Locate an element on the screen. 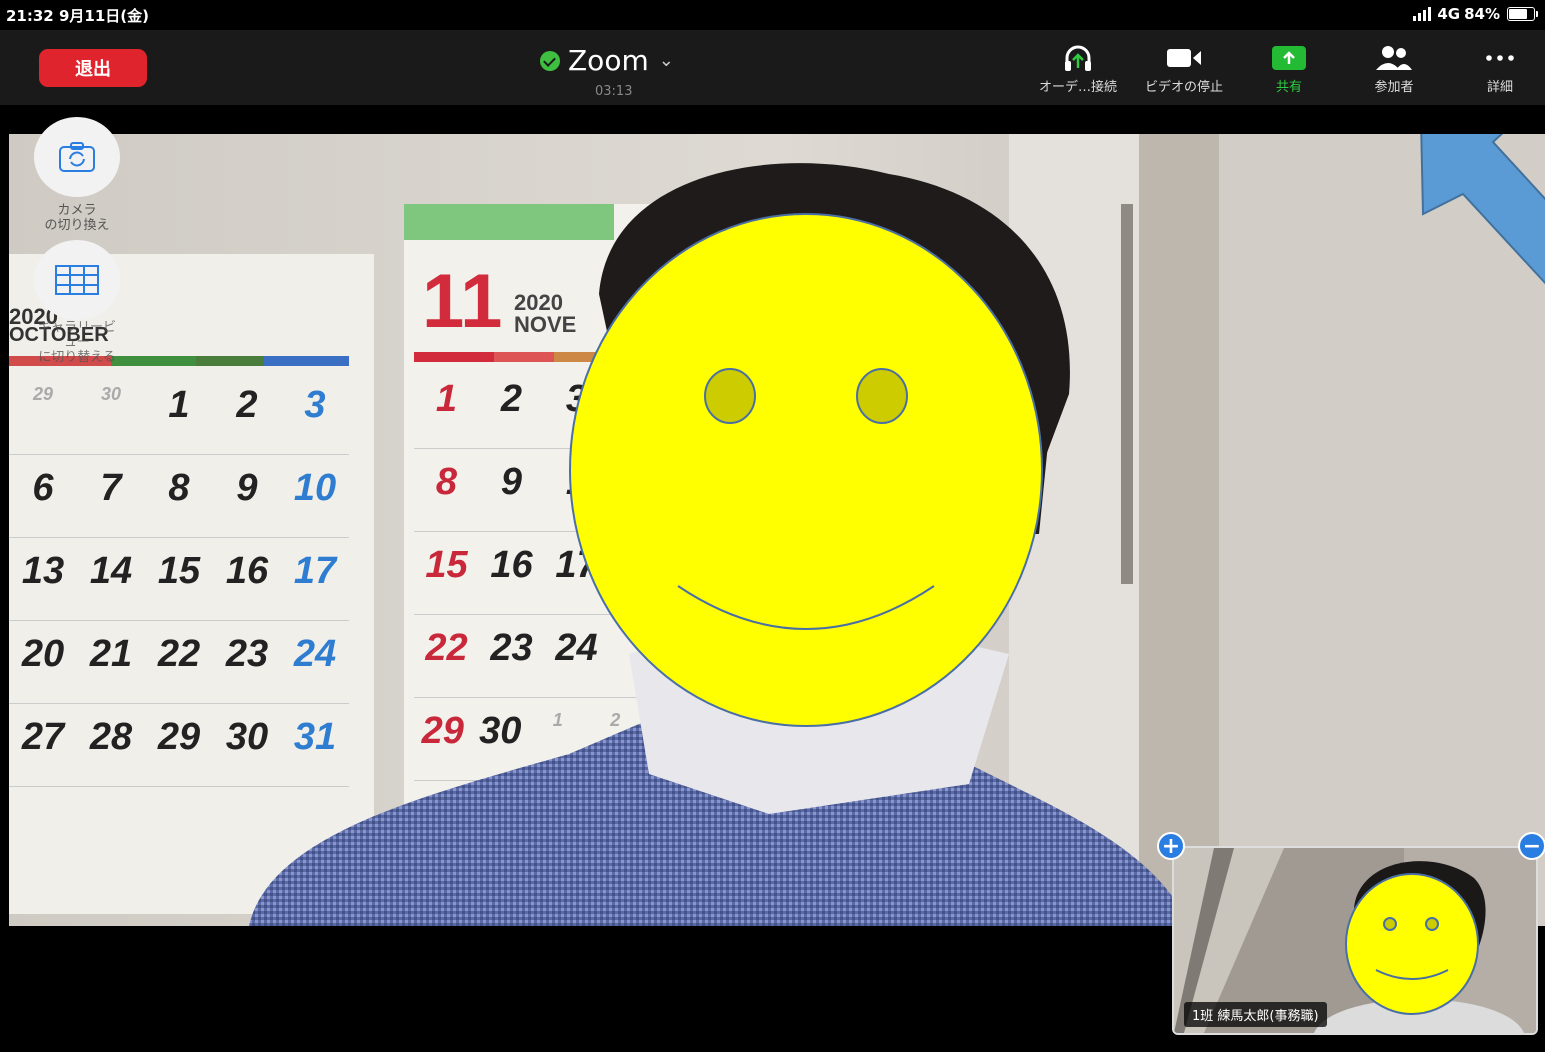  share-label: 共有 is located at coordinates (1288, 87).